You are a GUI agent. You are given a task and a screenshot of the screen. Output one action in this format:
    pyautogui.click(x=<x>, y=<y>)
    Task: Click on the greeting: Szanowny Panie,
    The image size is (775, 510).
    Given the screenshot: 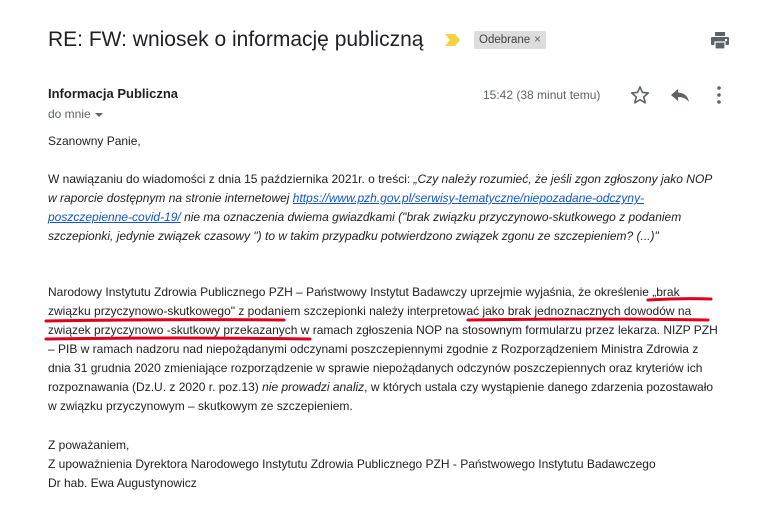 What is the action you would take?
    pyautogui.click(x=94, y=141)
    